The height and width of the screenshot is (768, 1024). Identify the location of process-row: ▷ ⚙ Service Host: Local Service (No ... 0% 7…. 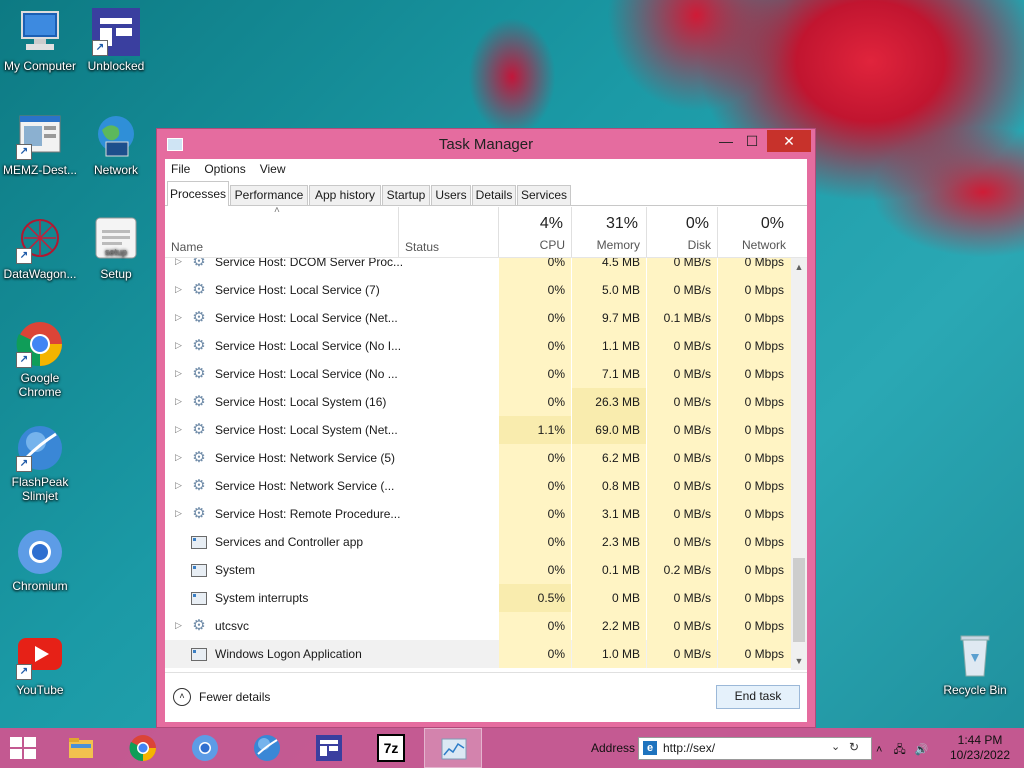
(478, 374).